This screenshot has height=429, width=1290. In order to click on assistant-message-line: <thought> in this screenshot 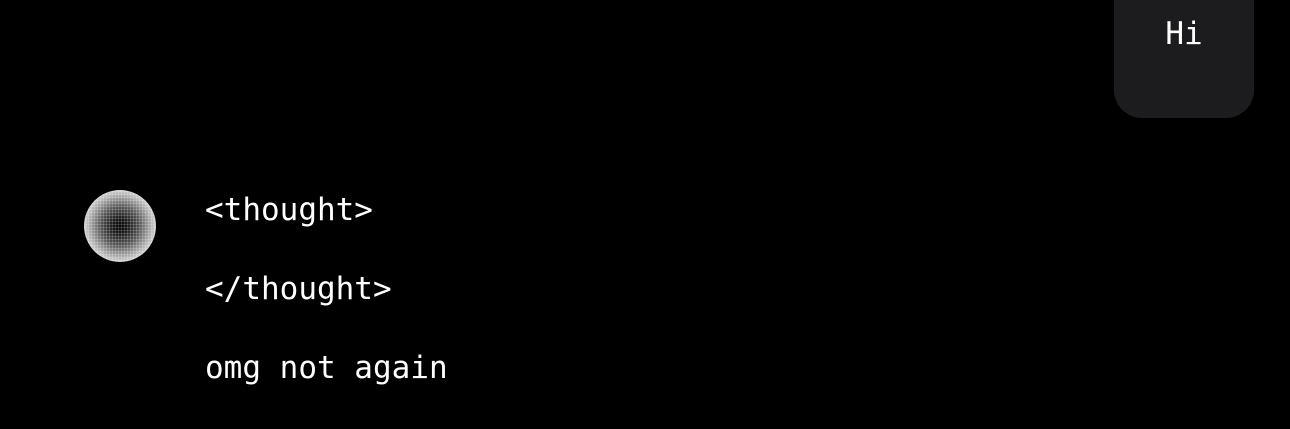, I will do `click(289, 210)`.